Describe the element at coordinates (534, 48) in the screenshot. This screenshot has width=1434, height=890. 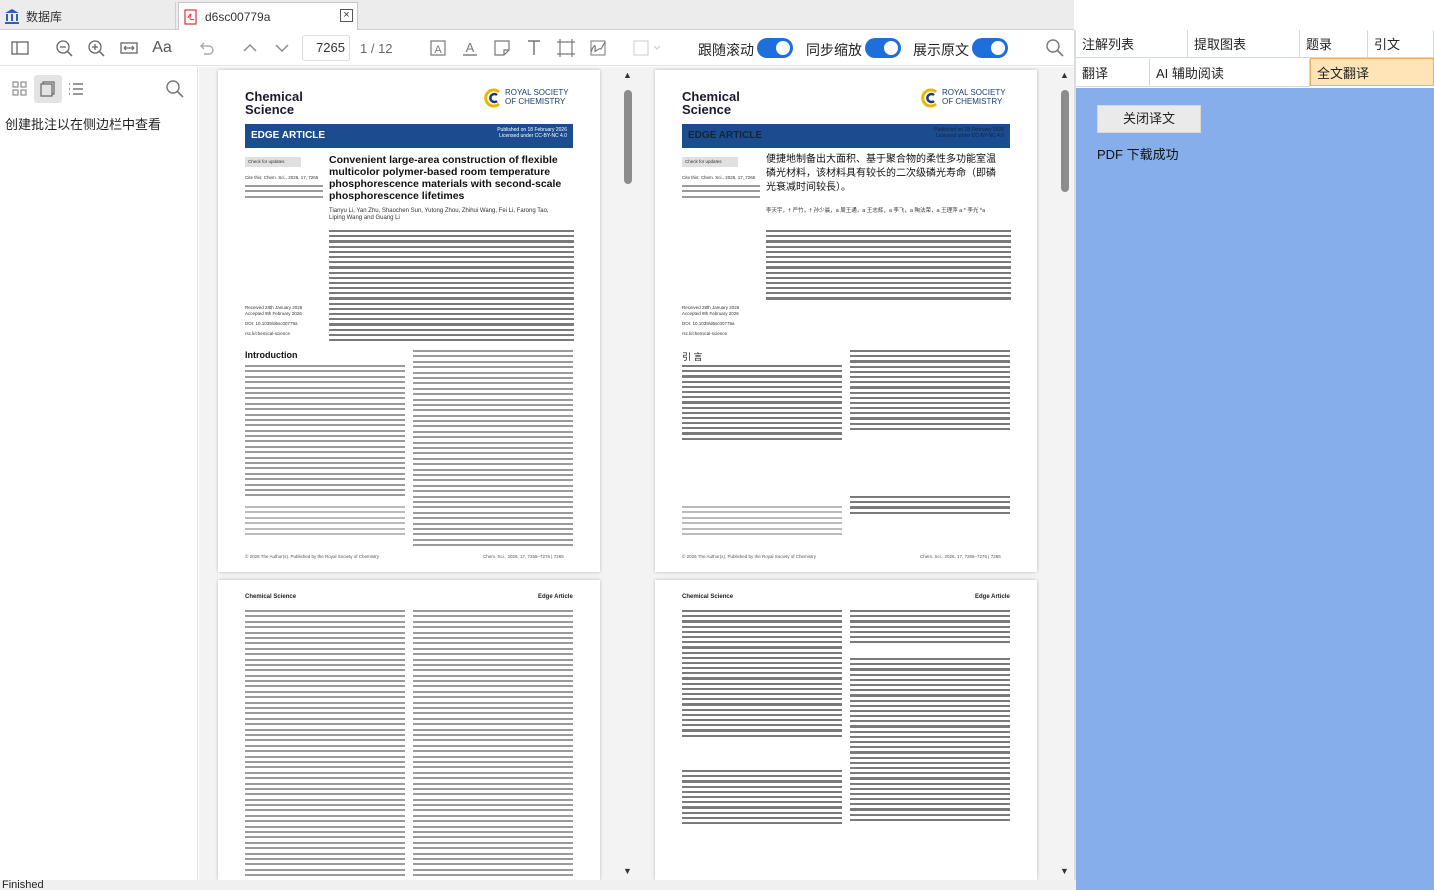
I see `text-tool-icon` at that location.